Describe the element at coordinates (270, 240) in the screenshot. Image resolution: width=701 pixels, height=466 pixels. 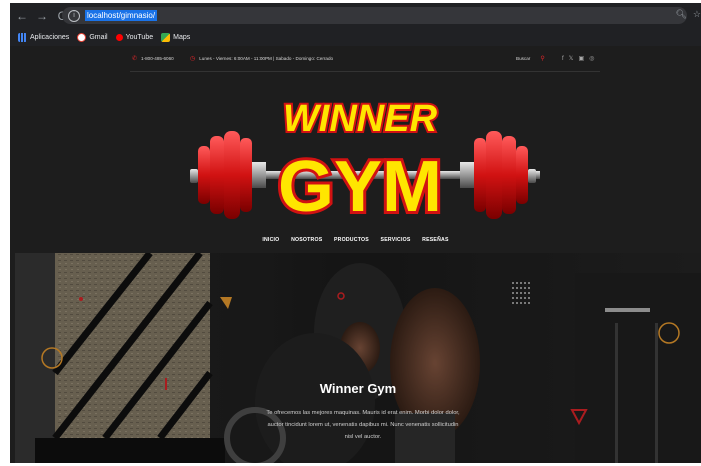
I see `menu-item-inicio: INICIO` at that location.